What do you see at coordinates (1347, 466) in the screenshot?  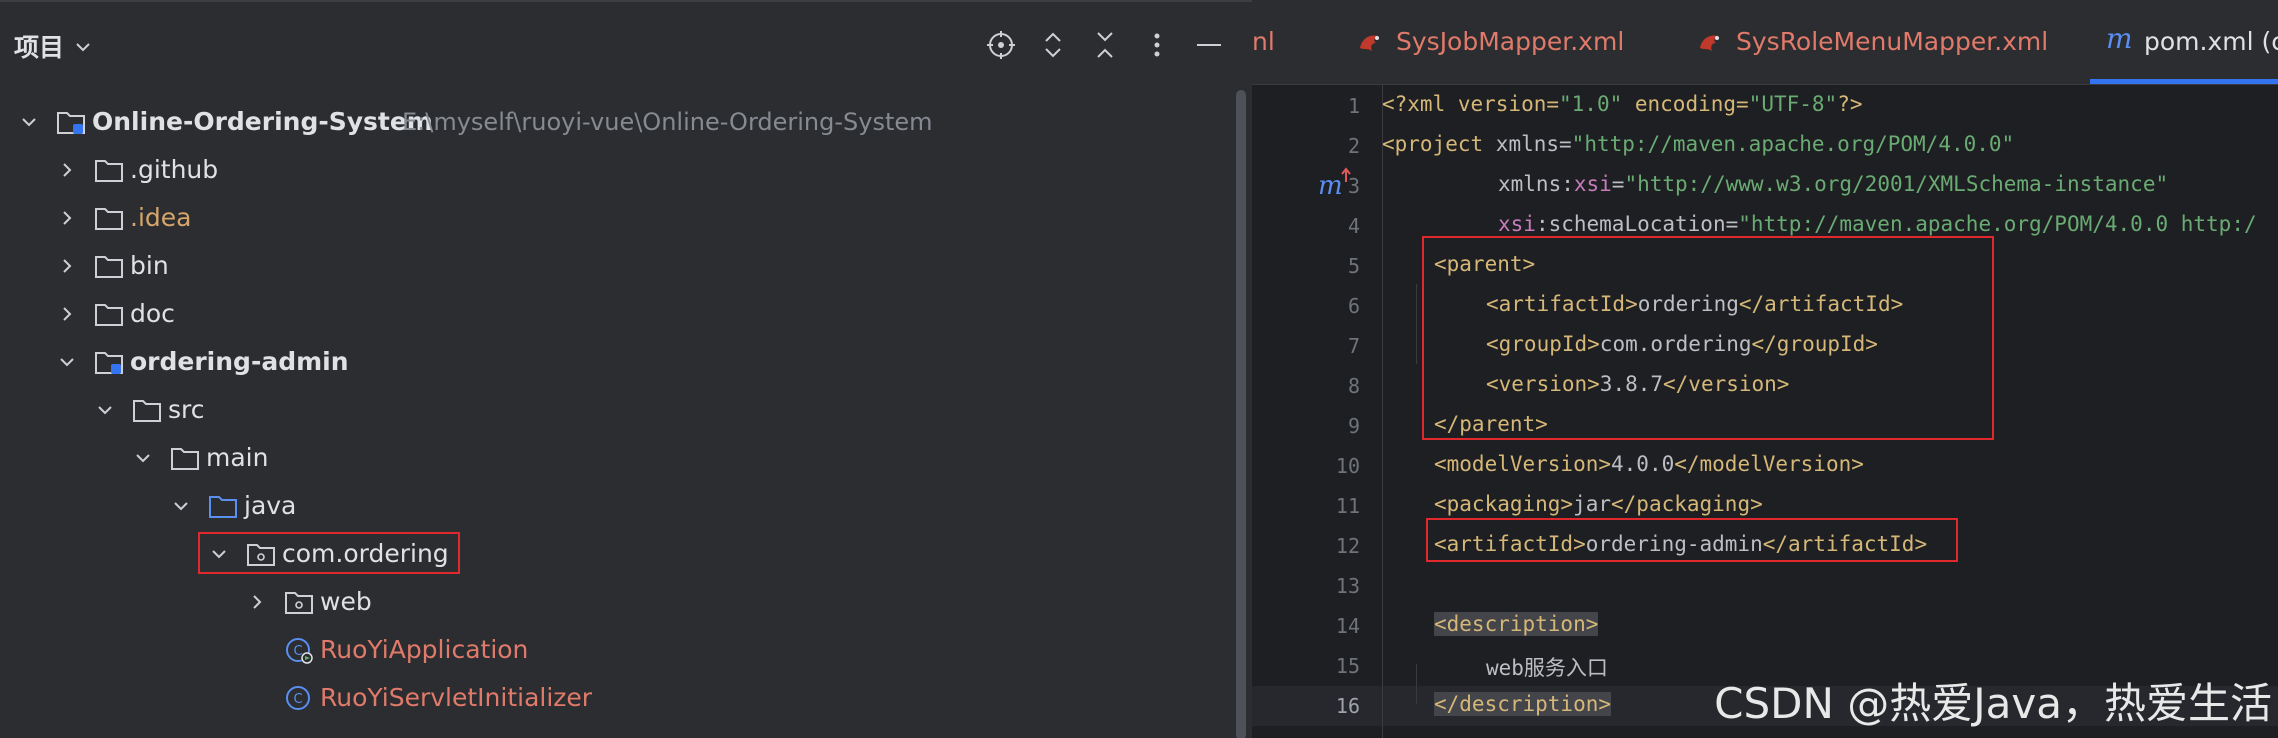 I see `line-number: 10` at bounding box center [1347, 466].